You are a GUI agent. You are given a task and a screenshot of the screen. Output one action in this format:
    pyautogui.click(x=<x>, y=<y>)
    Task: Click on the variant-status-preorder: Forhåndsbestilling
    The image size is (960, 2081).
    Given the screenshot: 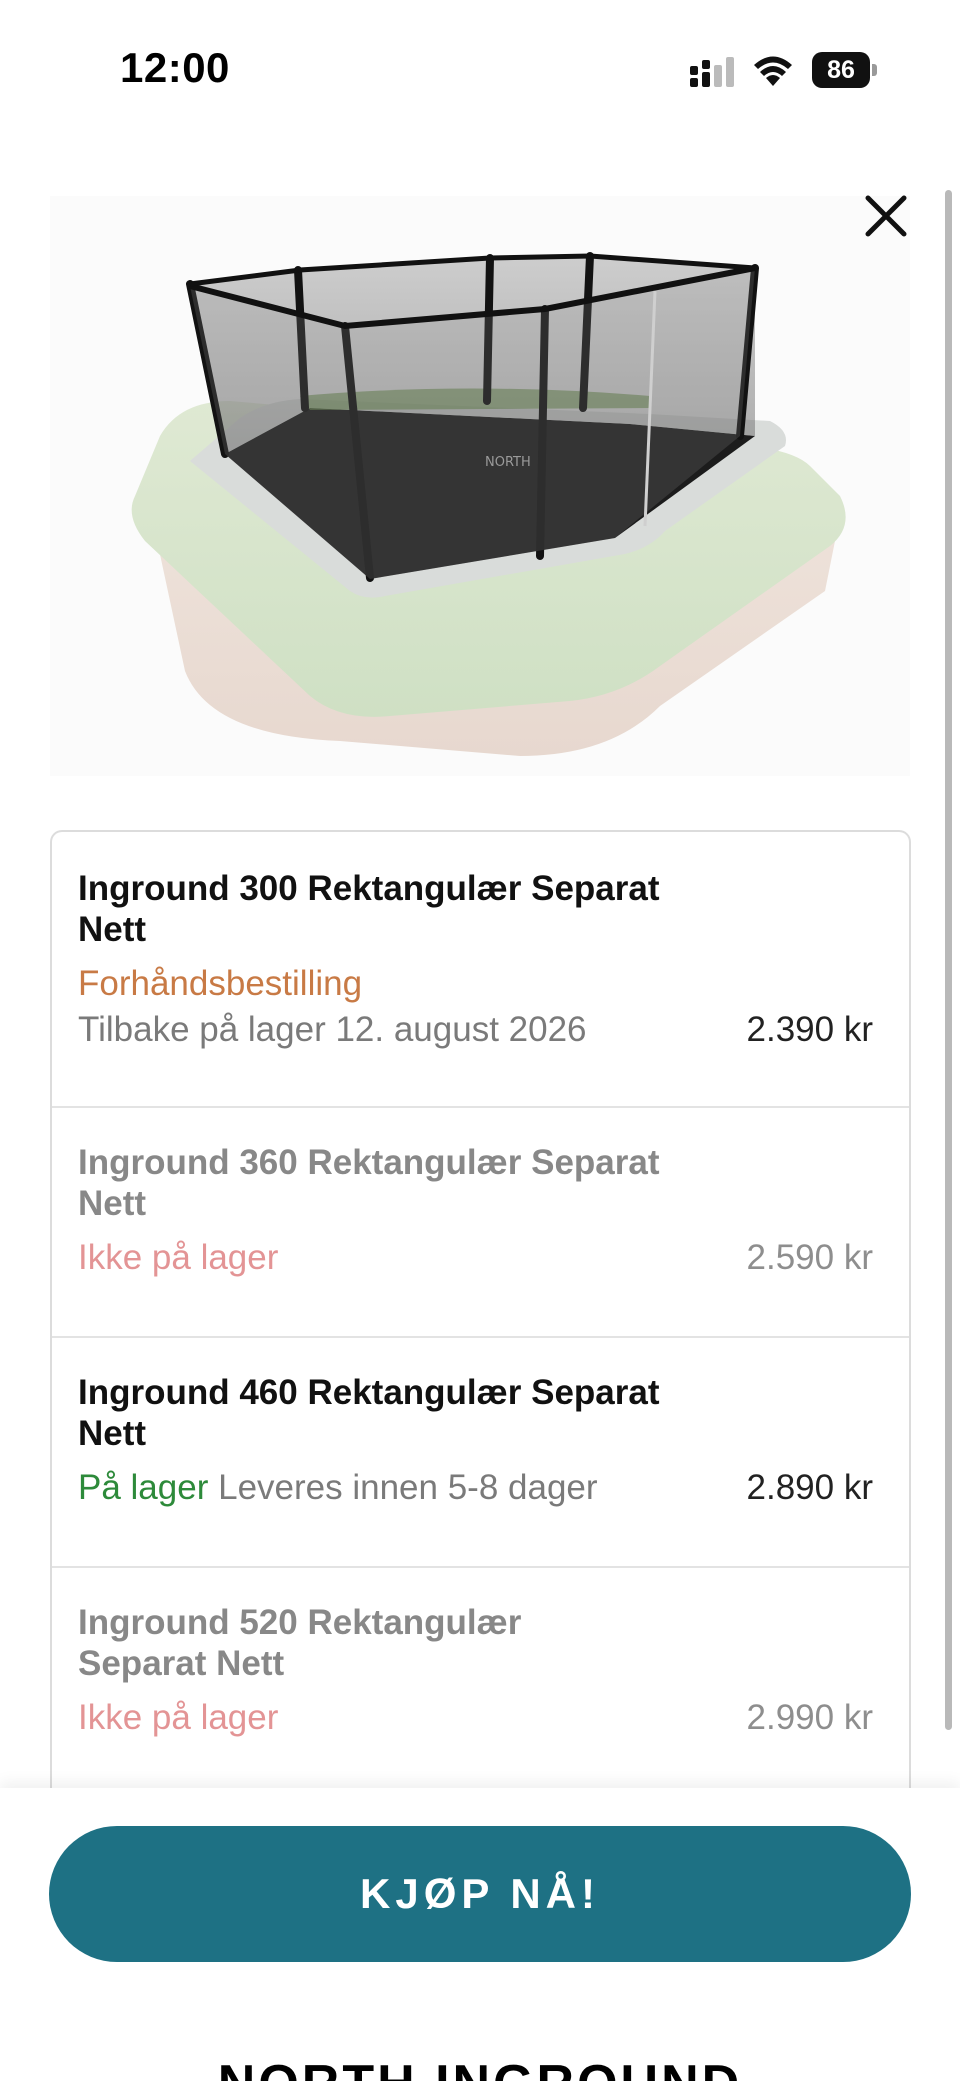 What is the action you would take?
    pyautogui.click(x=220, y=983)
    